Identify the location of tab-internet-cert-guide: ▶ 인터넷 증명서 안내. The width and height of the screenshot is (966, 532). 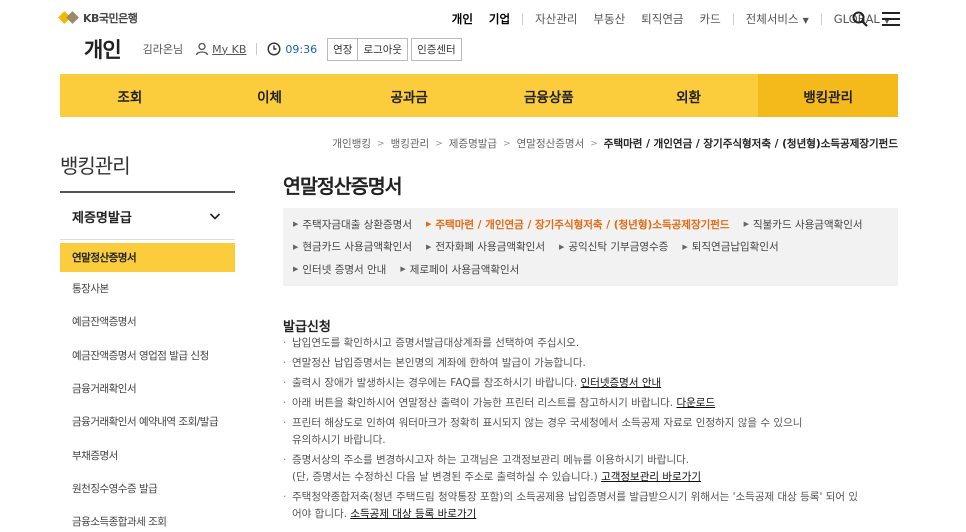
(339, 269).